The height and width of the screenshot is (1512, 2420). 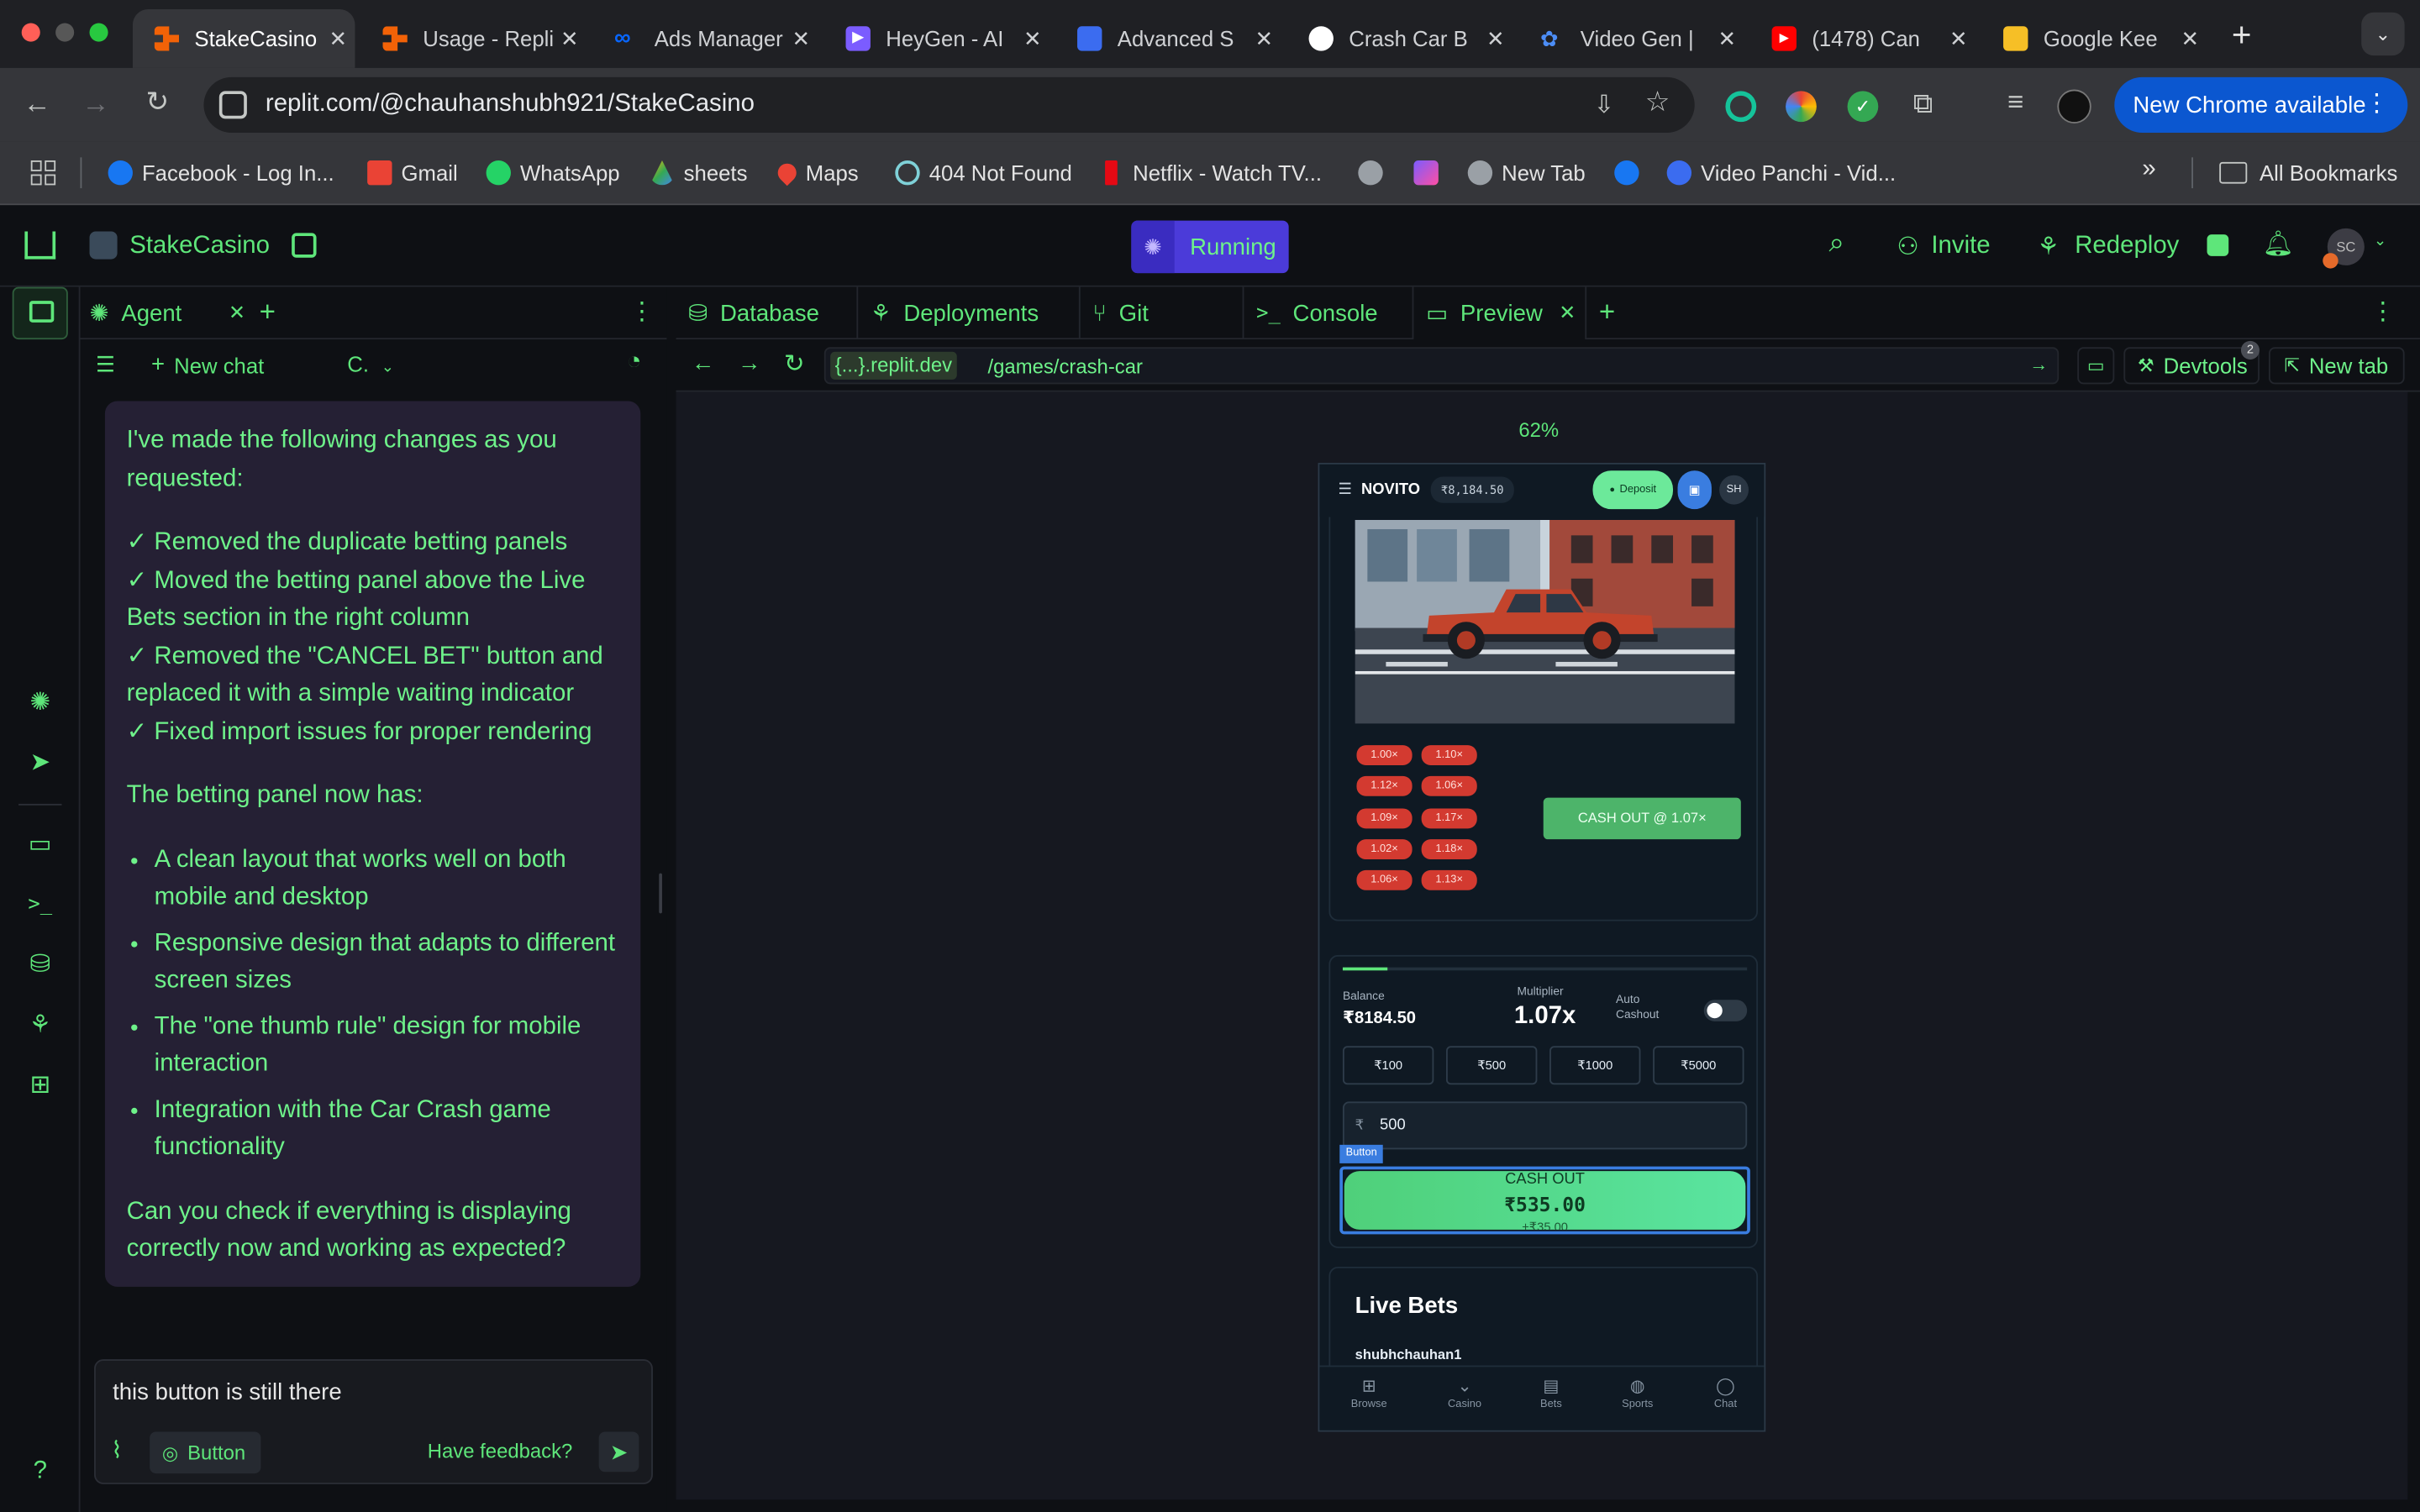 I want to click on deposit-button: ● Deposit, so click(x=1633, y=490).